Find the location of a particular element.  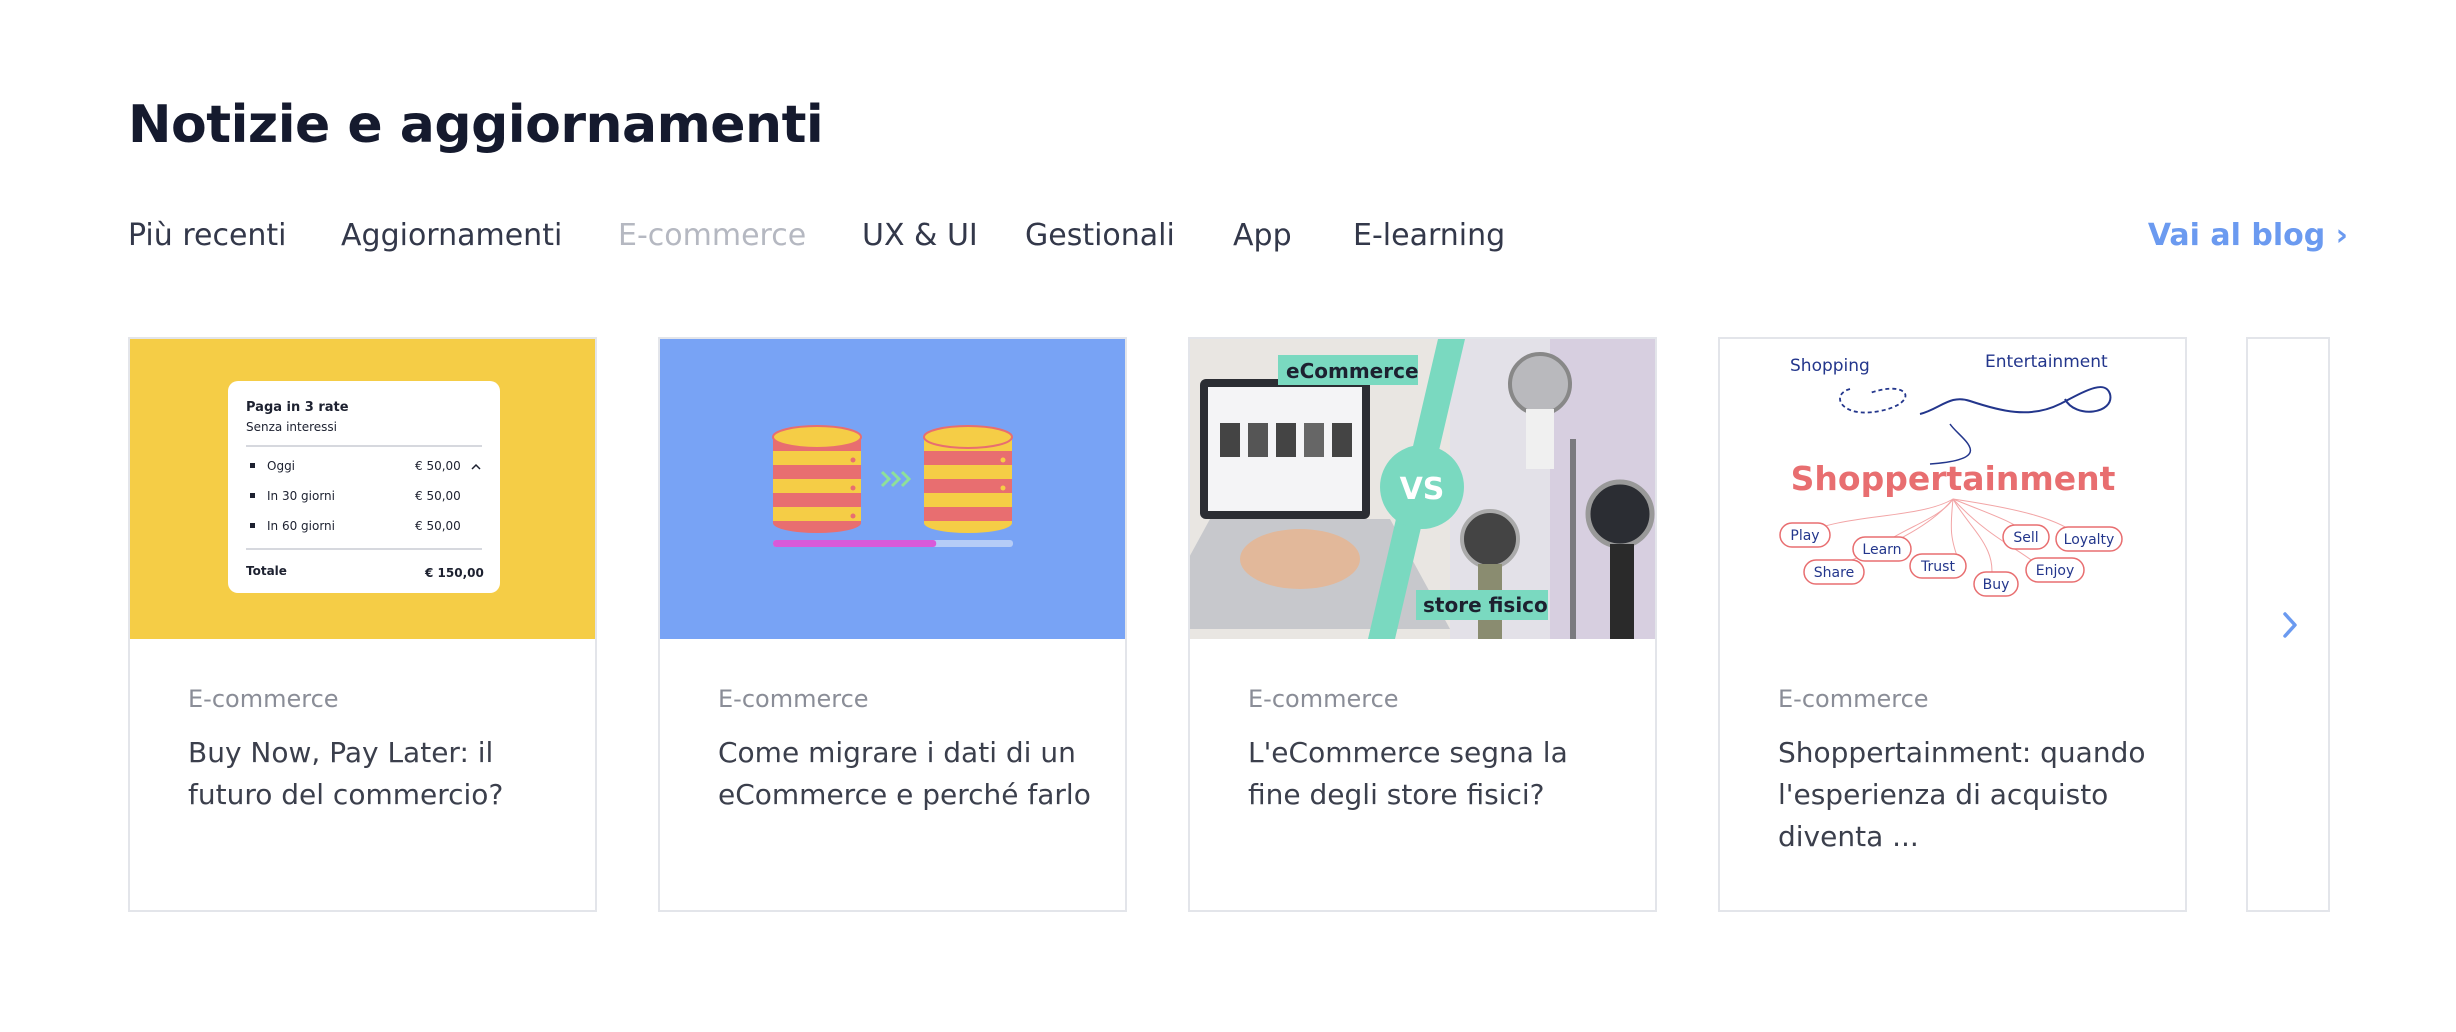

tab-piu-recenti: Più recenti is located at coordinates (207, 235).